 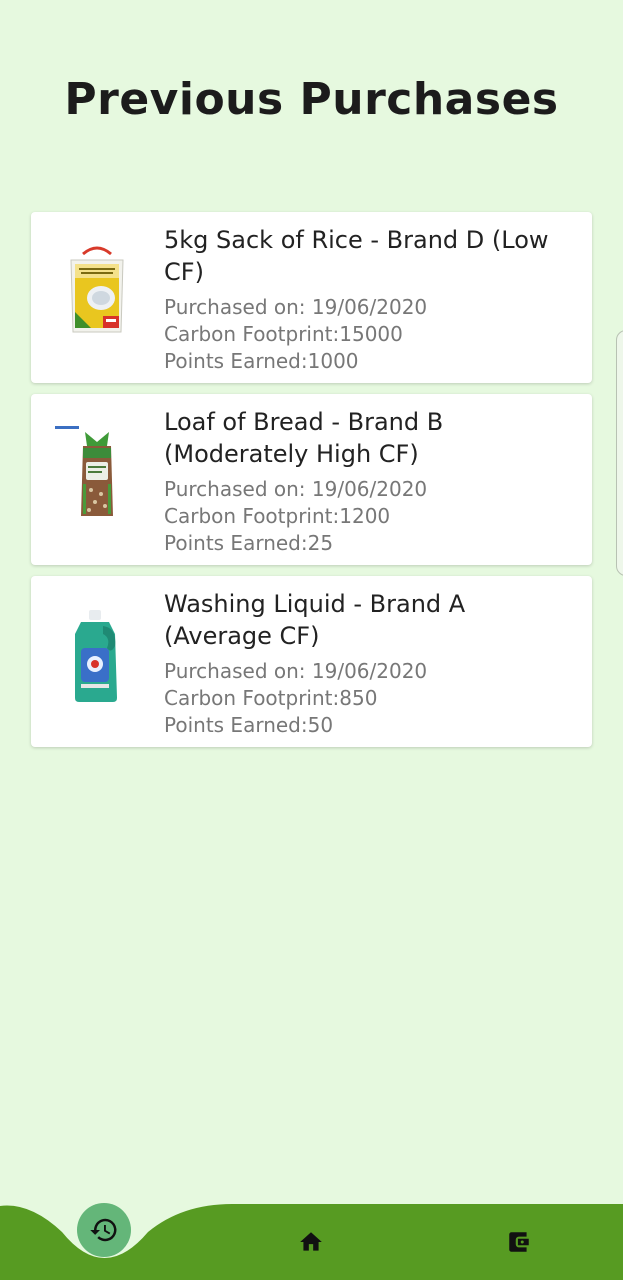 I want to click on wallet-icon, so click(x=519, y=1242).